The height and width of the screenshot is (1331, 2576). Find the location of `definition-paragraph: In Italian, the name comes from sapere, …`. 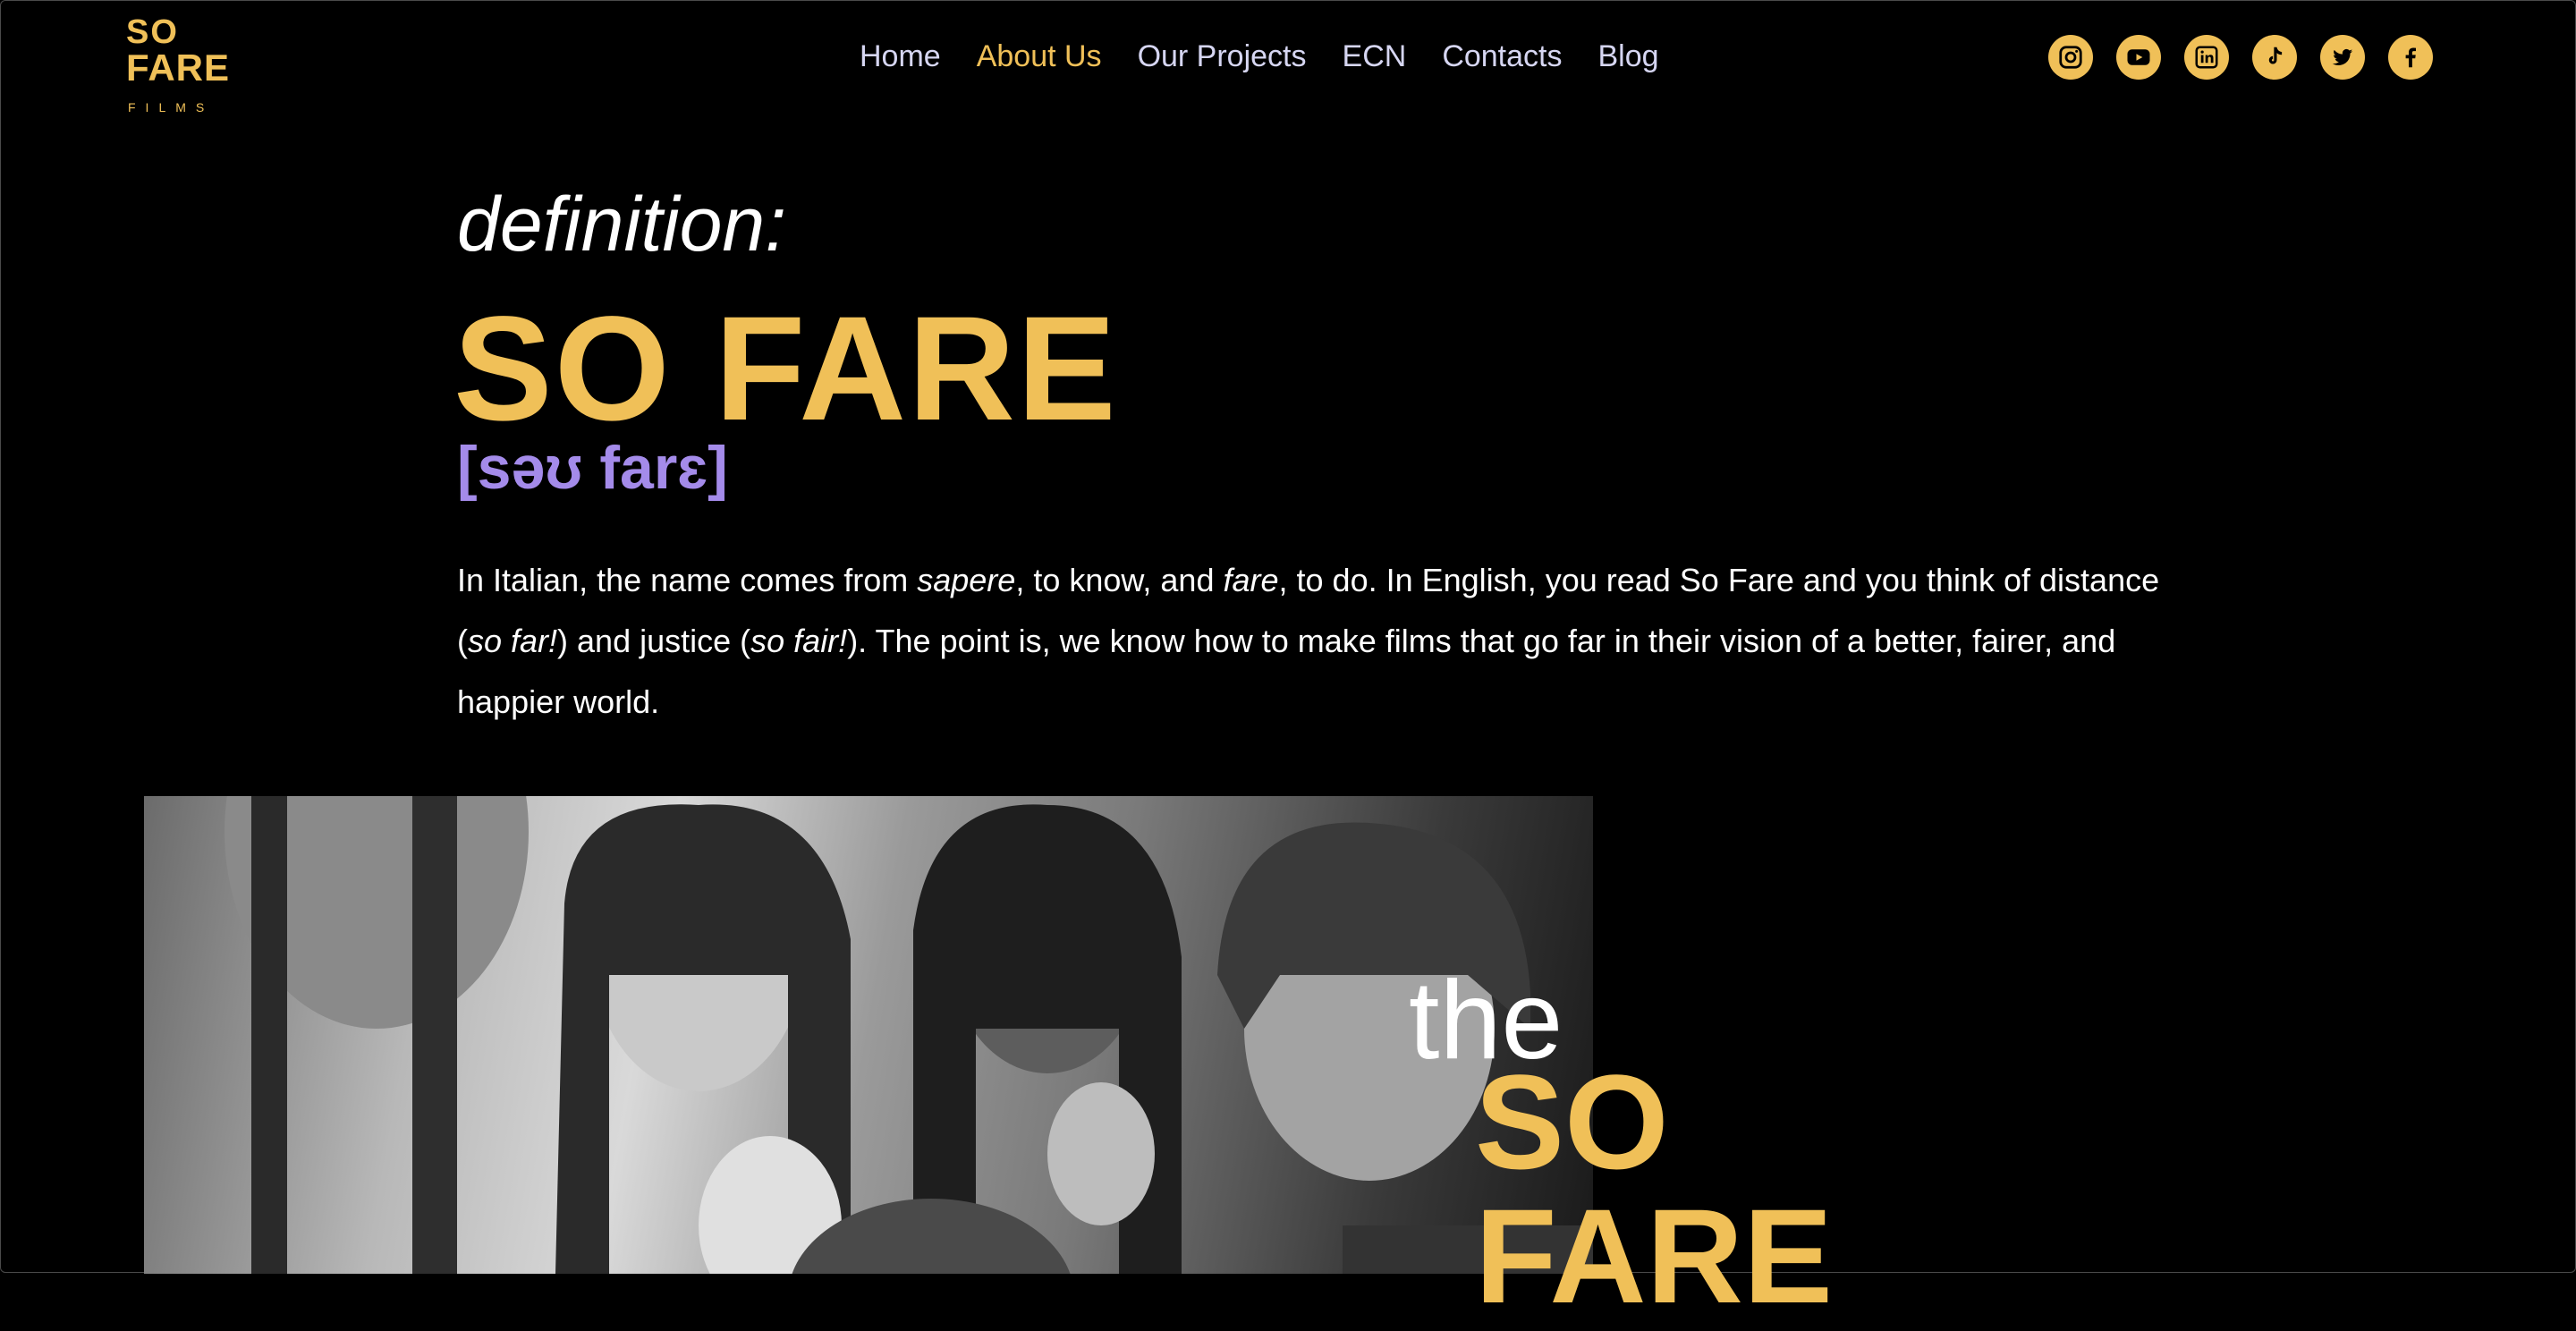

definition-paragraph: In Italian, the name comes from sapere, … is located at coordinates (1311, 642).